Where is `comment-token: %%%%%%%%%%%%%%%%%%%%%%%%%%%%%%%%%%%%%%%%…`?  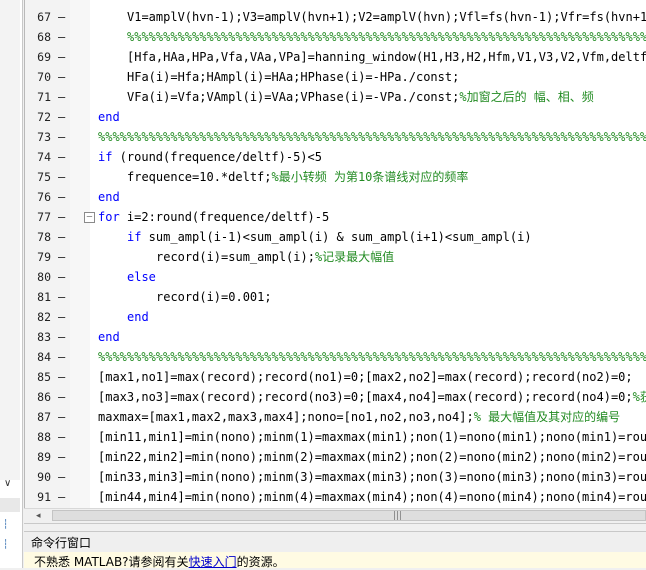
comment-token: %%%%%%%%%%%%%%%%%%%%%%%%%%%%%%%%%%%%%%%%… is located at coordinates (372, 137).